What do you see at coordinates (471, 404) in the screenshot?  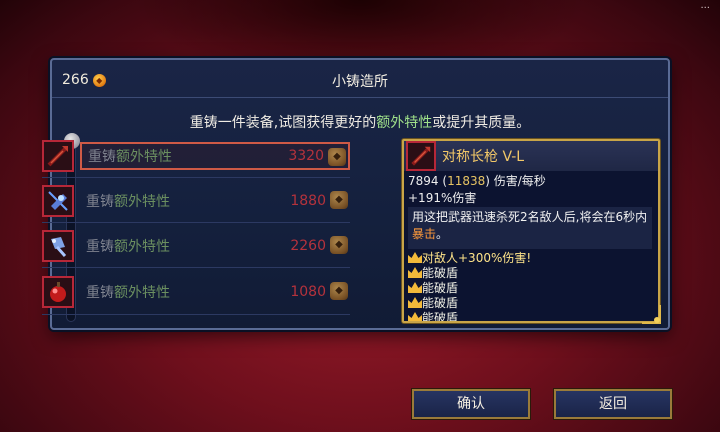 I see `confirm-button: 确认` at bounding box center [471, 404].